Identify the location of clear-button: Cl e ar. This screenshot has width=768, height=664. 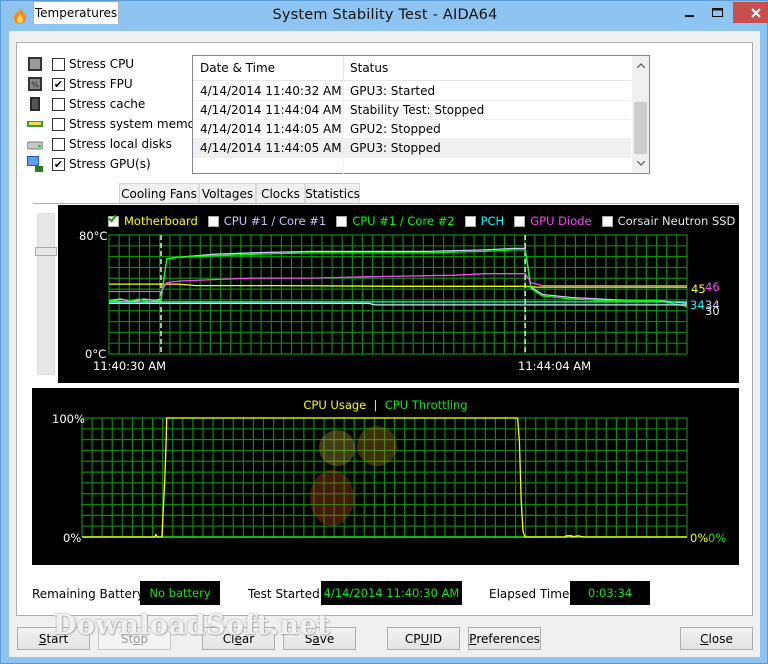
(238, 638).